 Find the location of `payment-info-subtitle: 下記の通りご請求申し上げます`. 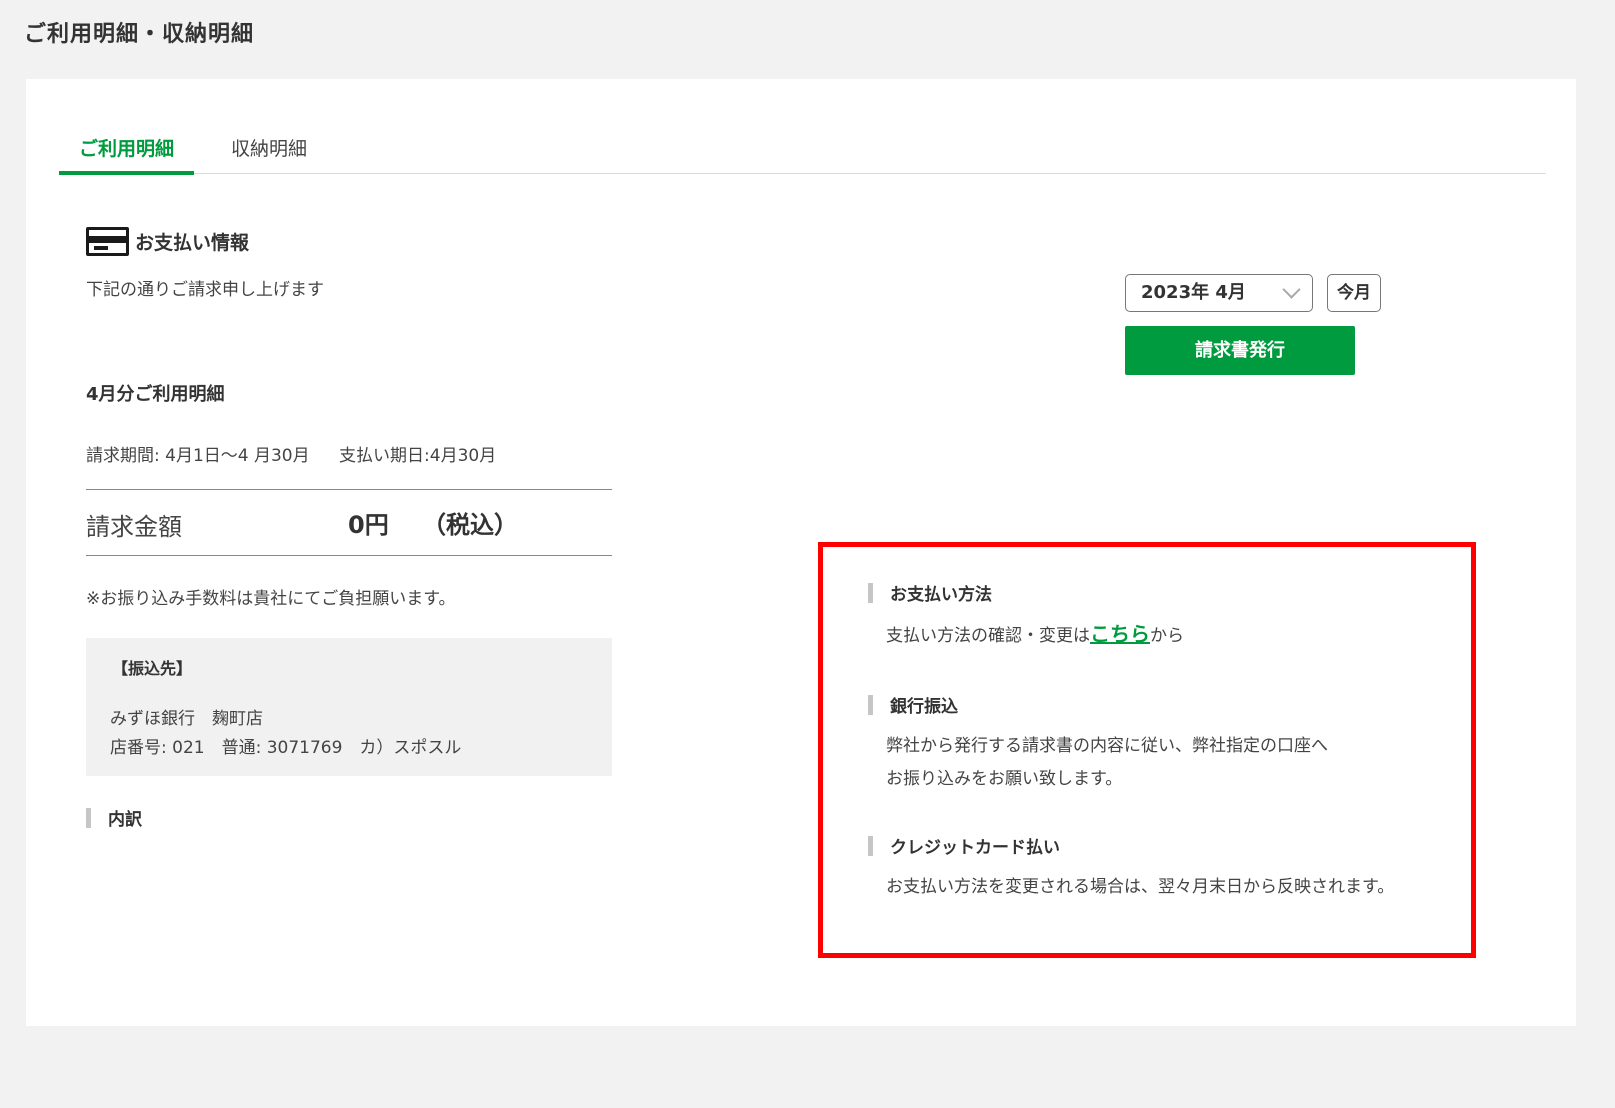

payment-info-subtitle: 下記の通りご請求申し上げます is located at coordinates (205, 290).